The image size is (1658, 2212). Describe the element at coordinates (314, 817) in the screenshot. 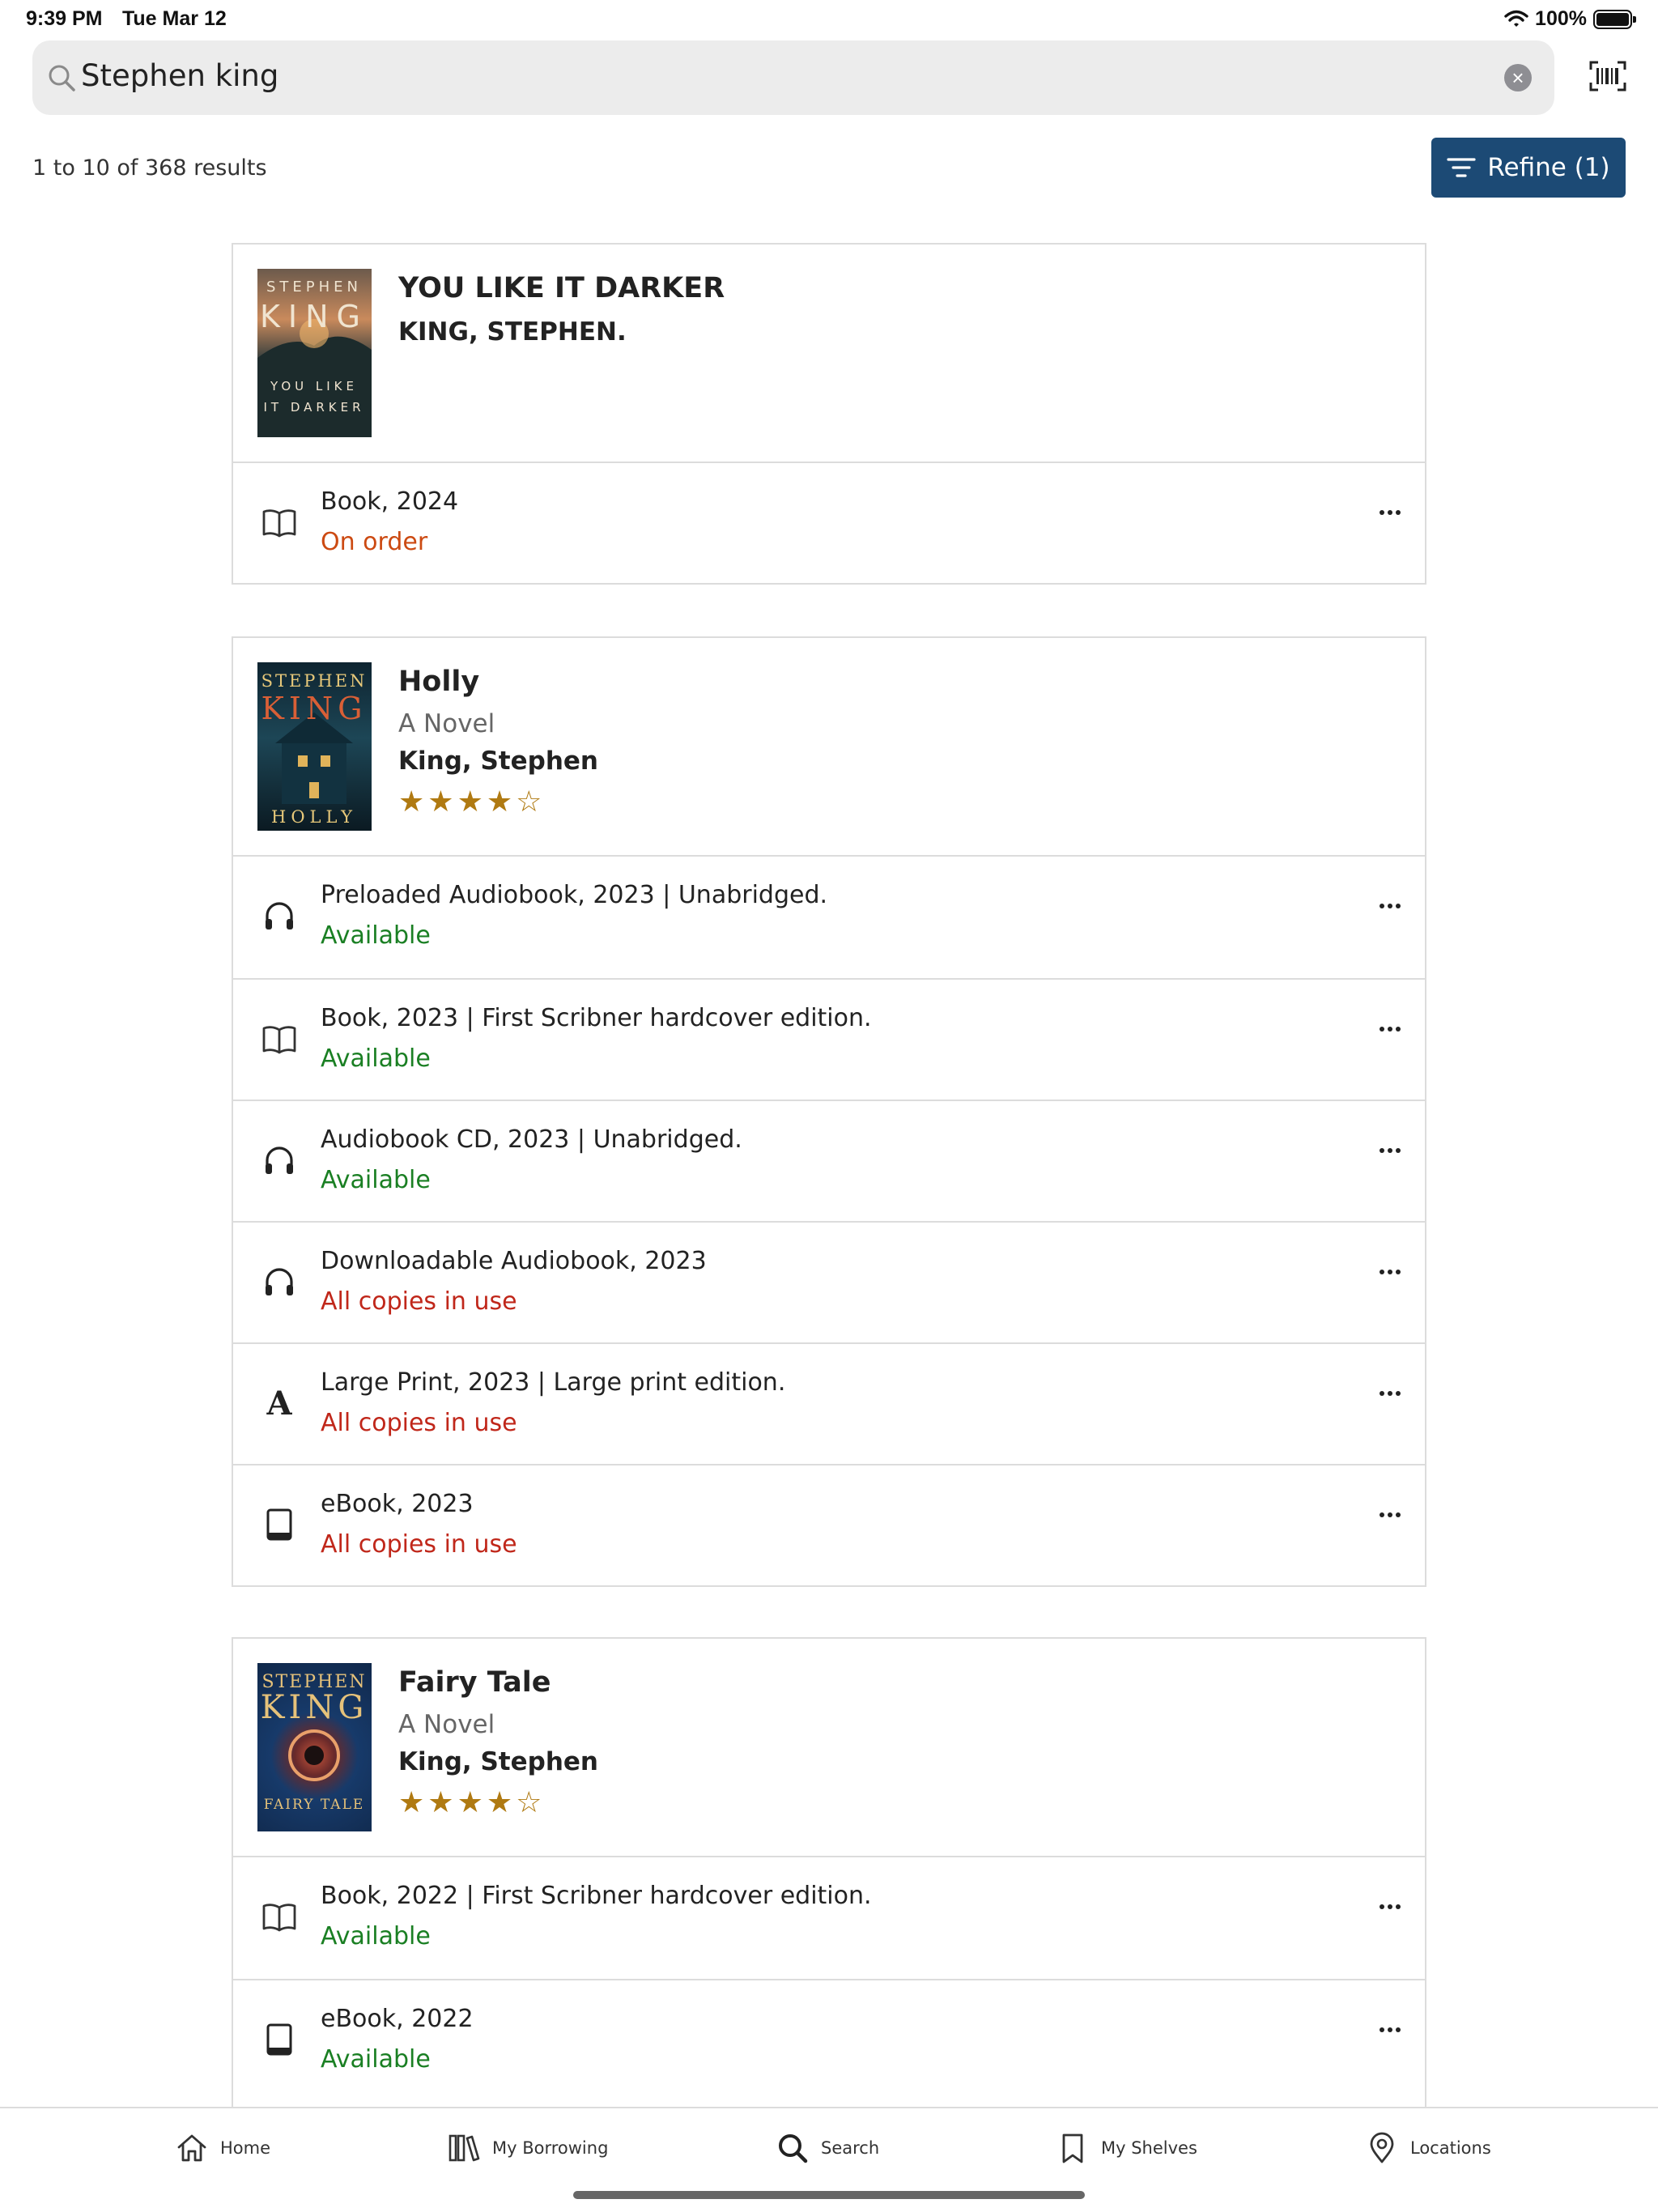

I see `cover-title-line1: HOLLY` at that location.